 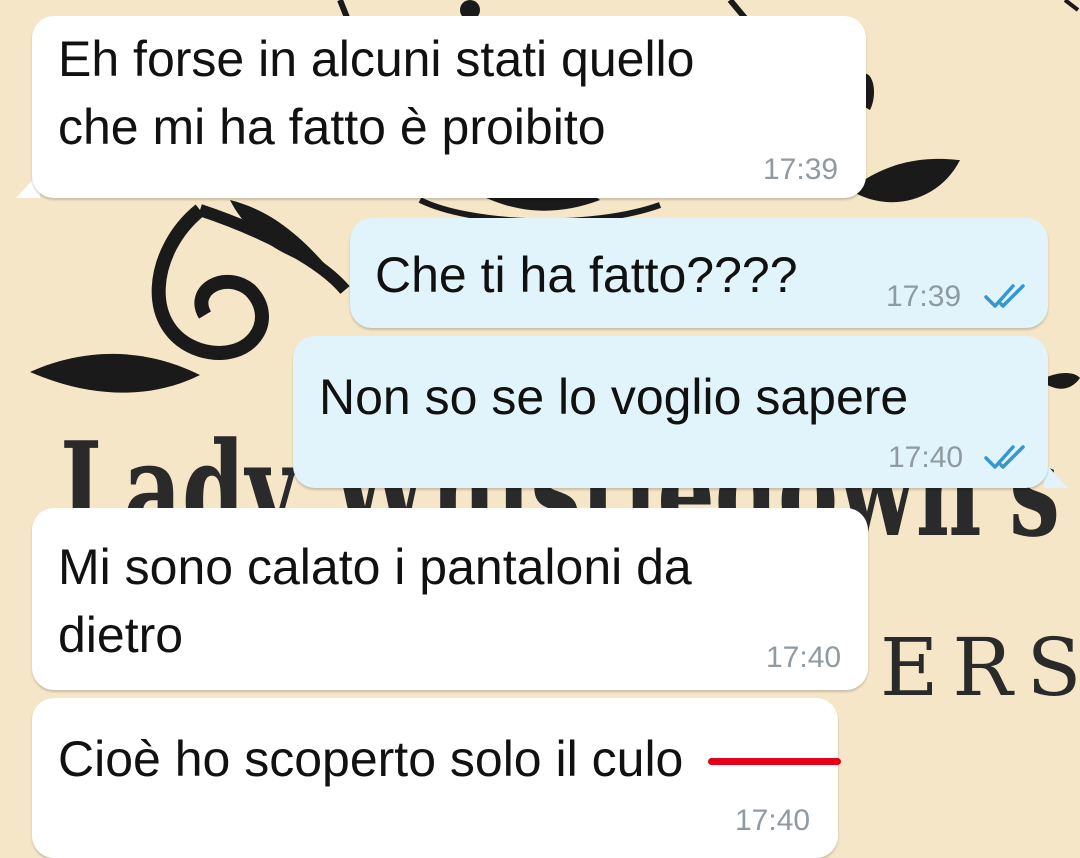 What do you see at coordinates (586, 275) in the screenshot?
I see `message-text: Che ti ha fatto????` at bounding box center [586, 275].